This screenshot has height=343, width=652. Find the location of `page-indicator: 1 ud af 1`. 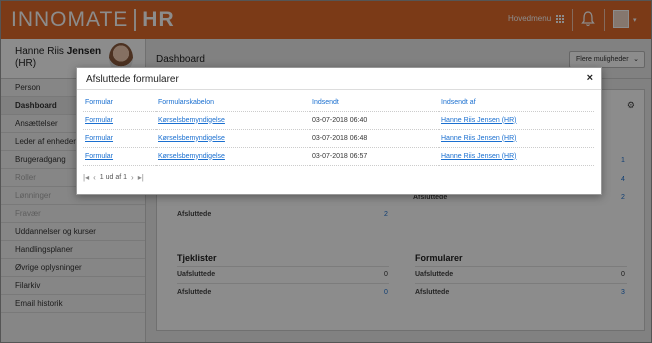

page-indicator: 1 ud af 1 is located at coordinates (113, 177).